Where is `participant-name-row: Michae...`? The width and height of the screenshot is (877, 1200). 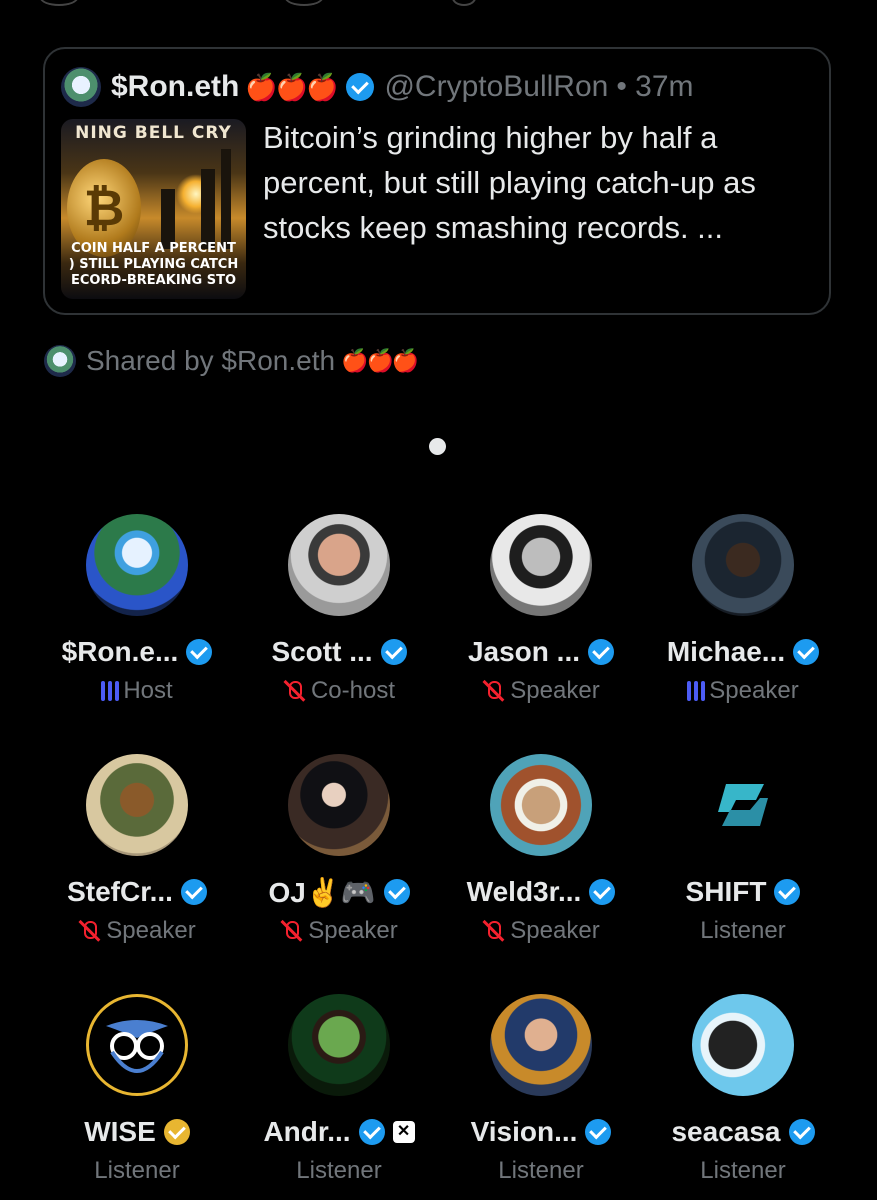
participant-name-row: Michae... is located at coordinates (743, 652).